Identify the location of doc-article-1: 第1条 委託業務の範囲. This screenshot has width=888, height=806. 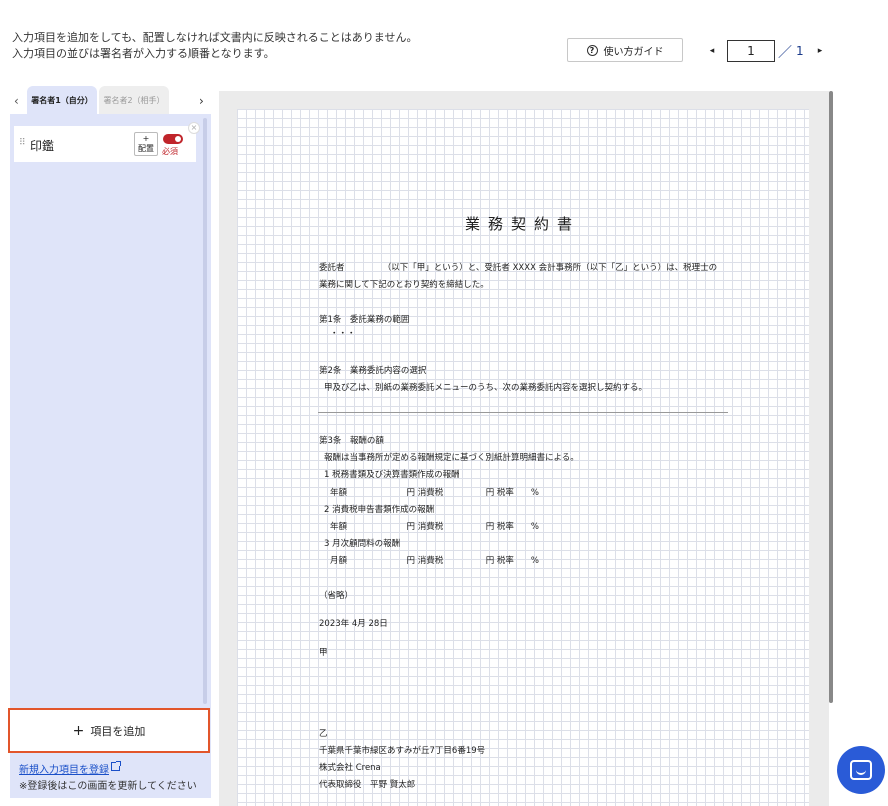
(364, 320).